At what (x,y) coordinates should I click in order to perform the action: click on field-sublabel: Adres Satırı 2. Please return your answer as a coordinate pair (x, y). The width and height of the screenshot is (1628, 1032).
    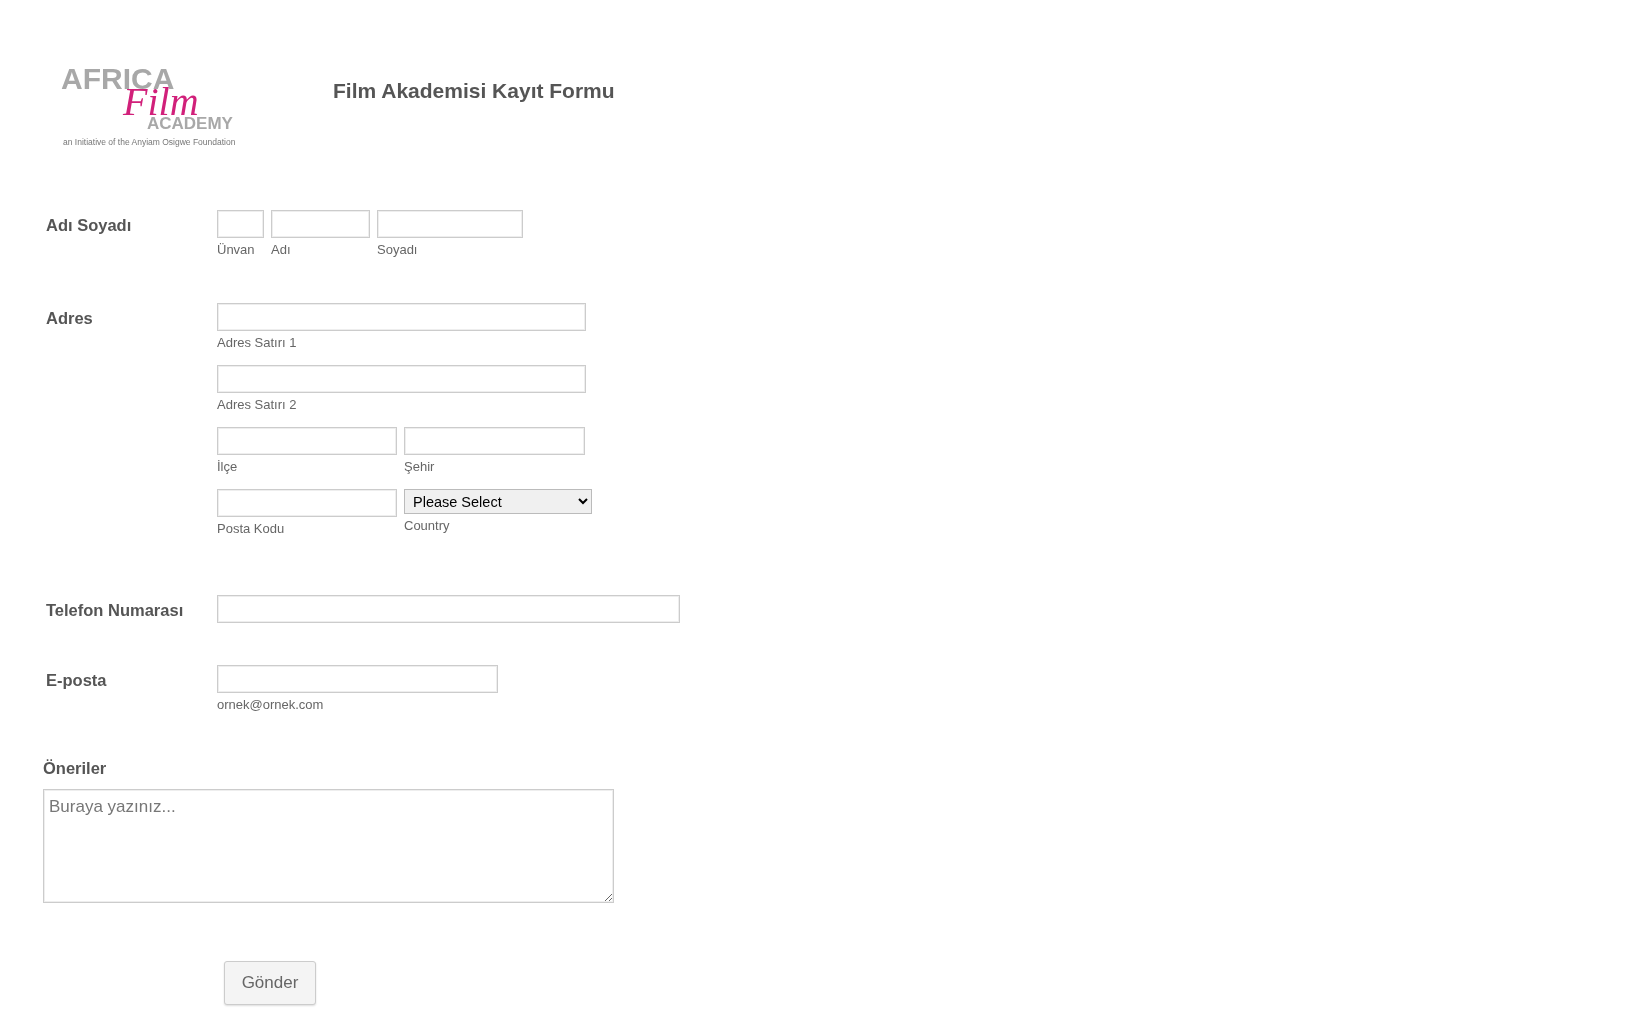
    Looking at the image, I should click on (257, 404).